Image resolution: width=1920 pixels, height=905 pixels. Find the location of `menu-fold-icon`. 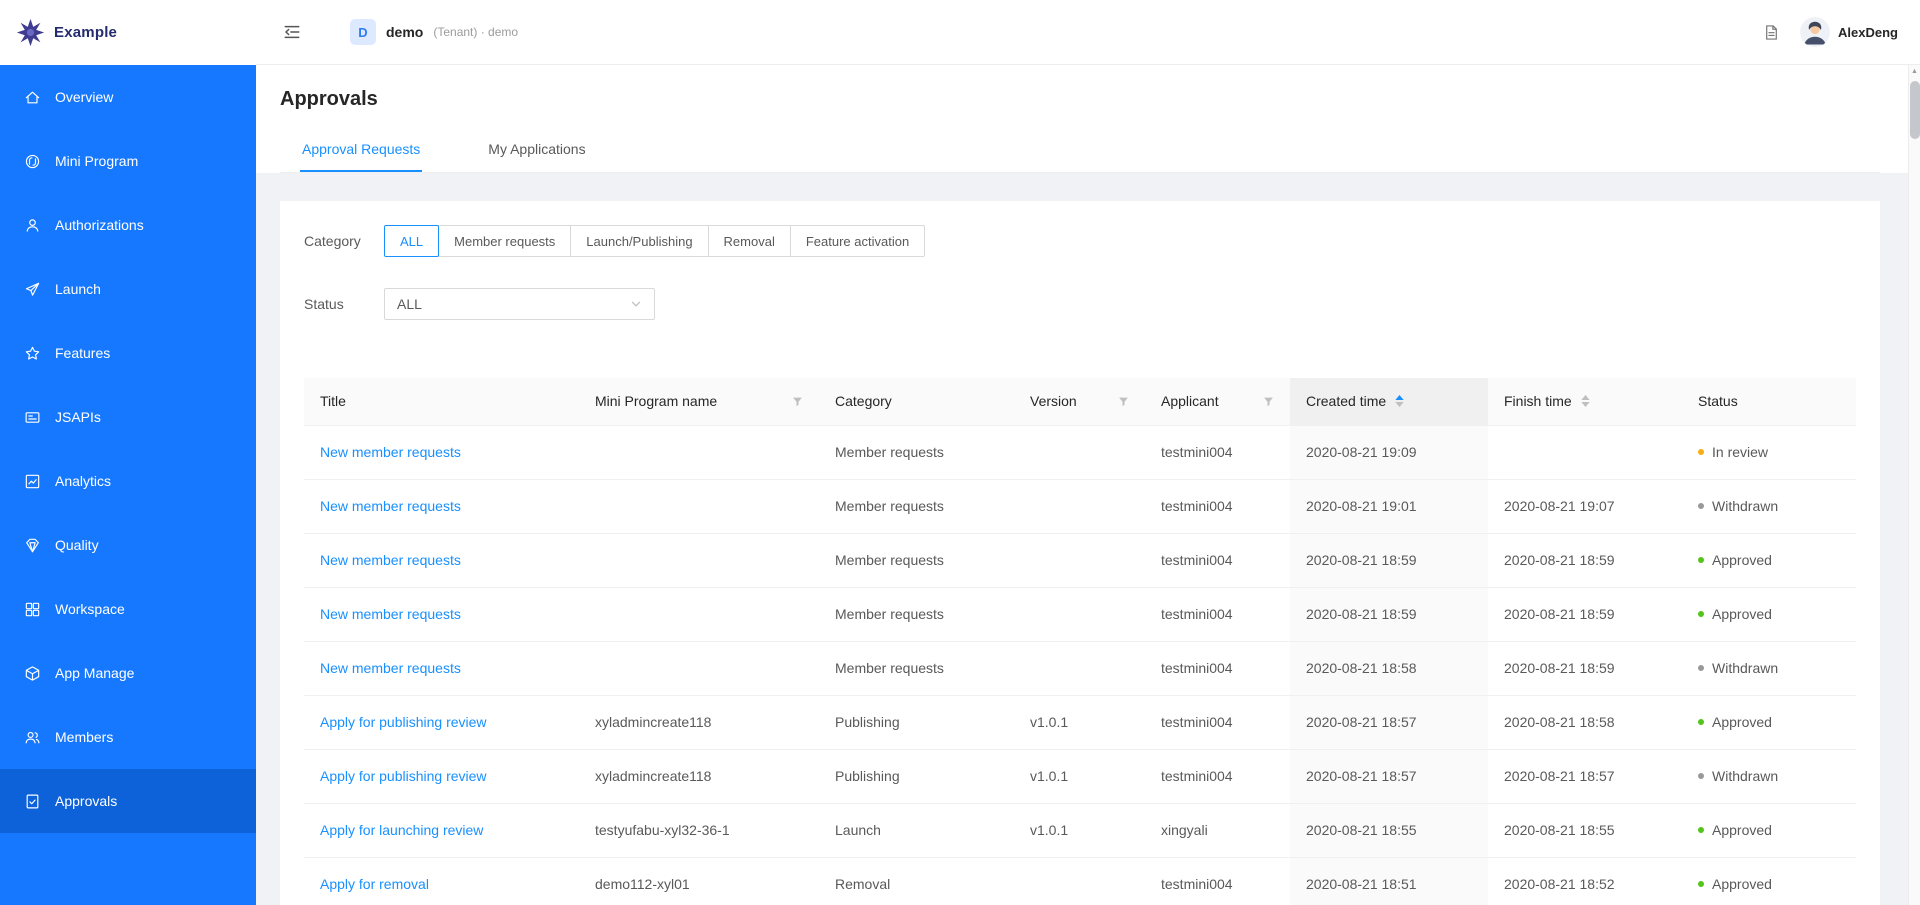

menu-fold-icon is located at coordinates (292, 32).